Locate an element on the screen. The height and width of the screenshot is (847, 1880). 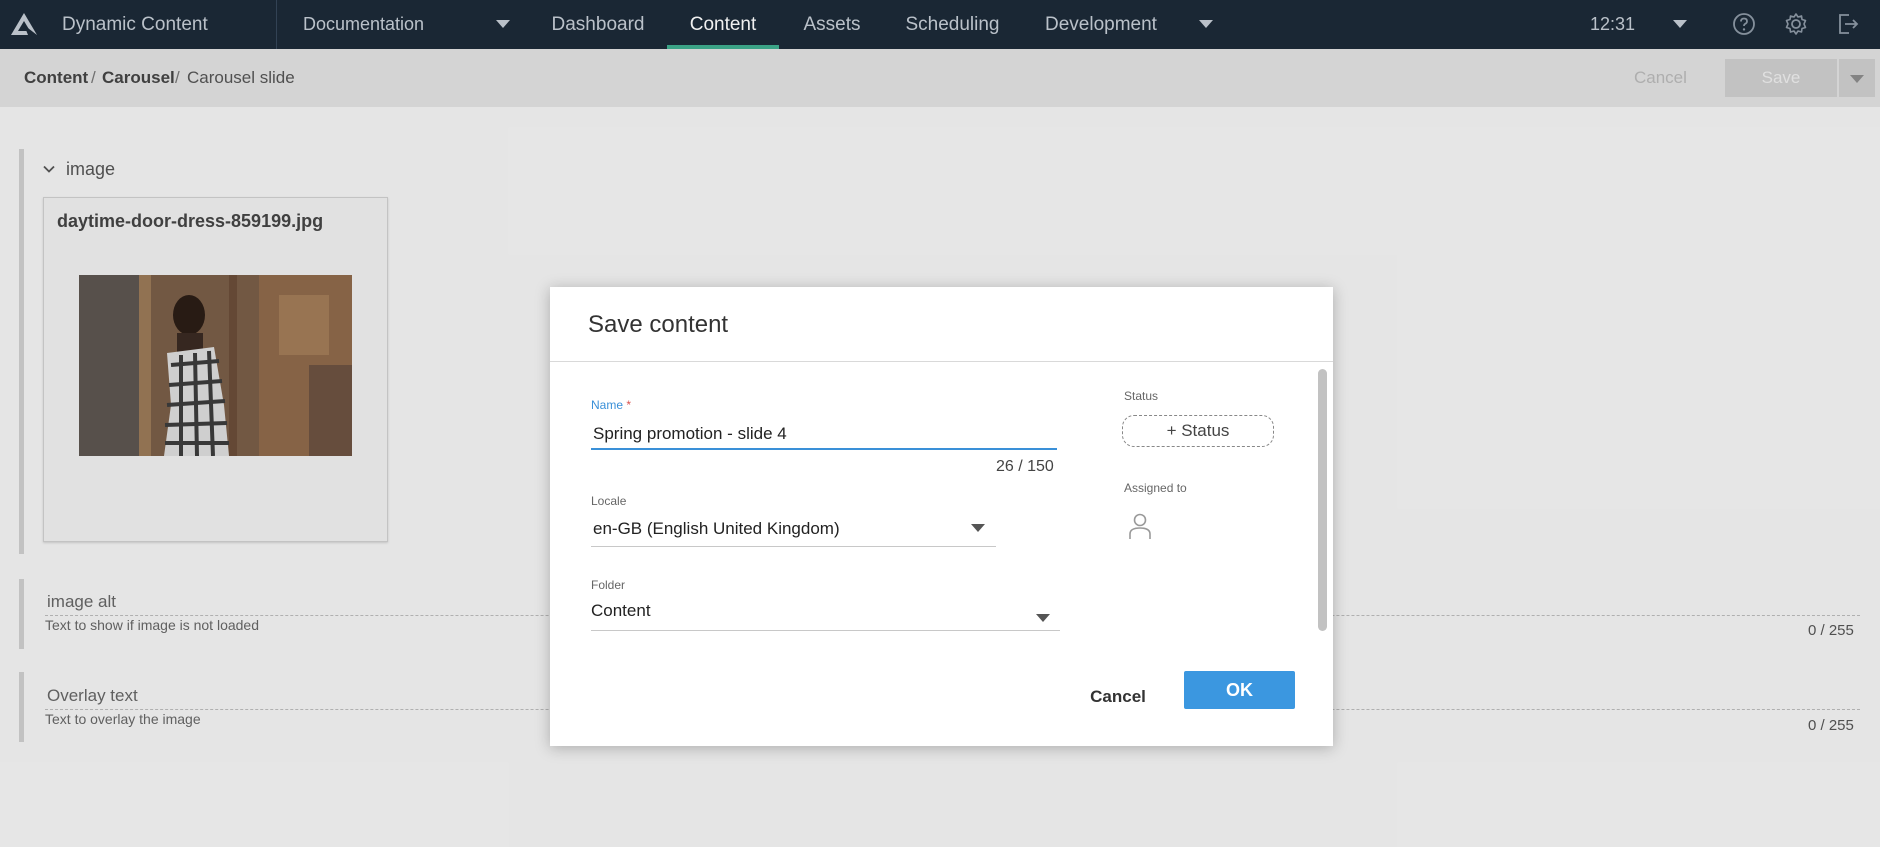
name-input is located at coordinates (824, 434).